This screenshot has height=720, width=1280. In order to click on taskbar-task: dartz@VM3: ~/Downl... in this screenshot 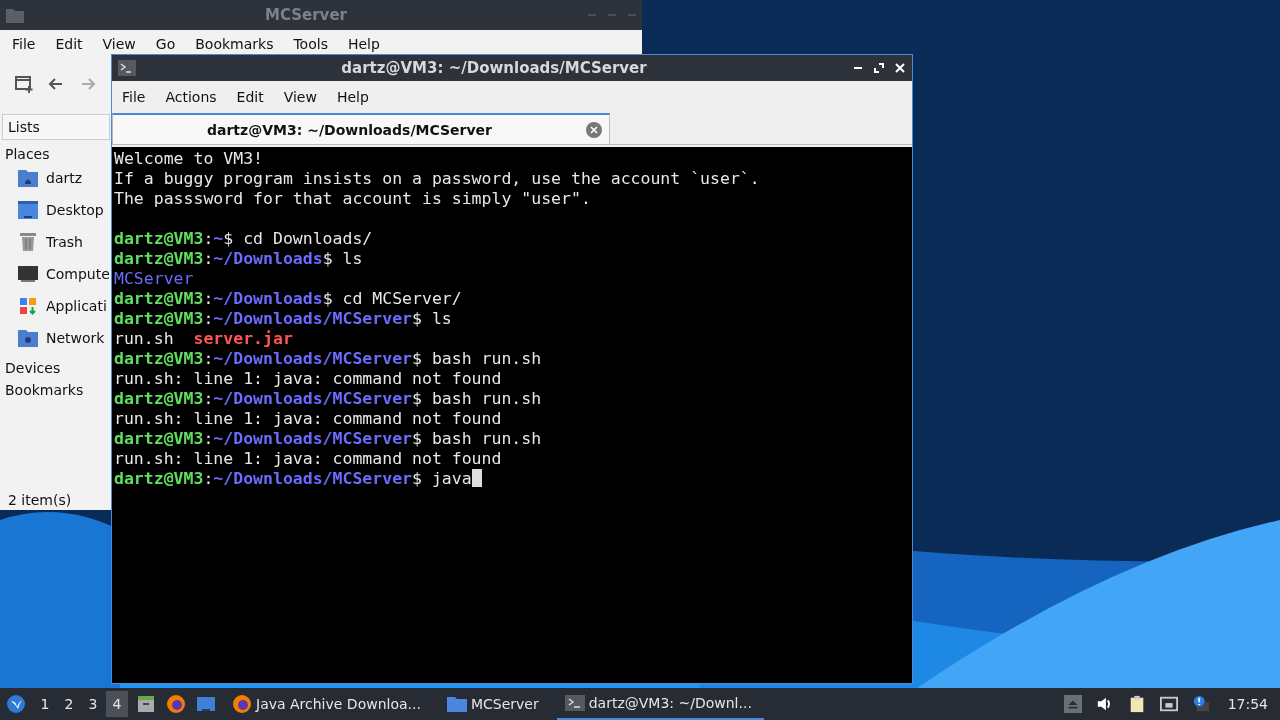, I will do `click(660, 704)`.